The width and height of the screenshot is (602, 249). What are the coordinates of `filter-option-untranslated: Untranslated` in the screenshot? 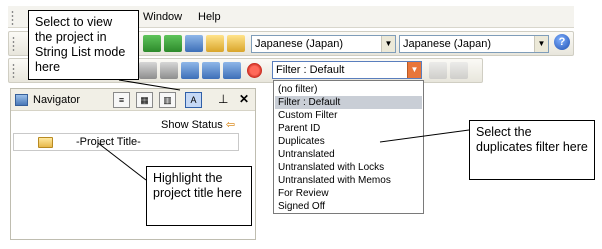 It's located at (348, 154).